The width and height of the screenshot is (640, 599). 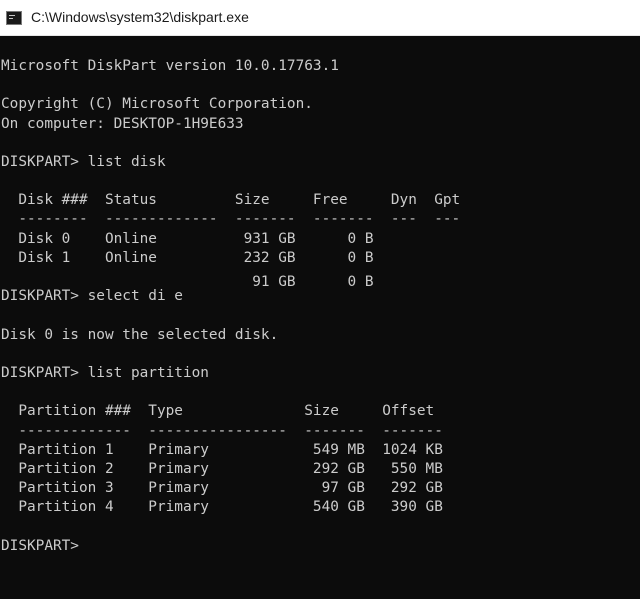 What do you see at coordinates (140, 335) in the screenshot?
I see `console-line: Disk 0 is now the selected disk.` at bounding box center [140, 335].